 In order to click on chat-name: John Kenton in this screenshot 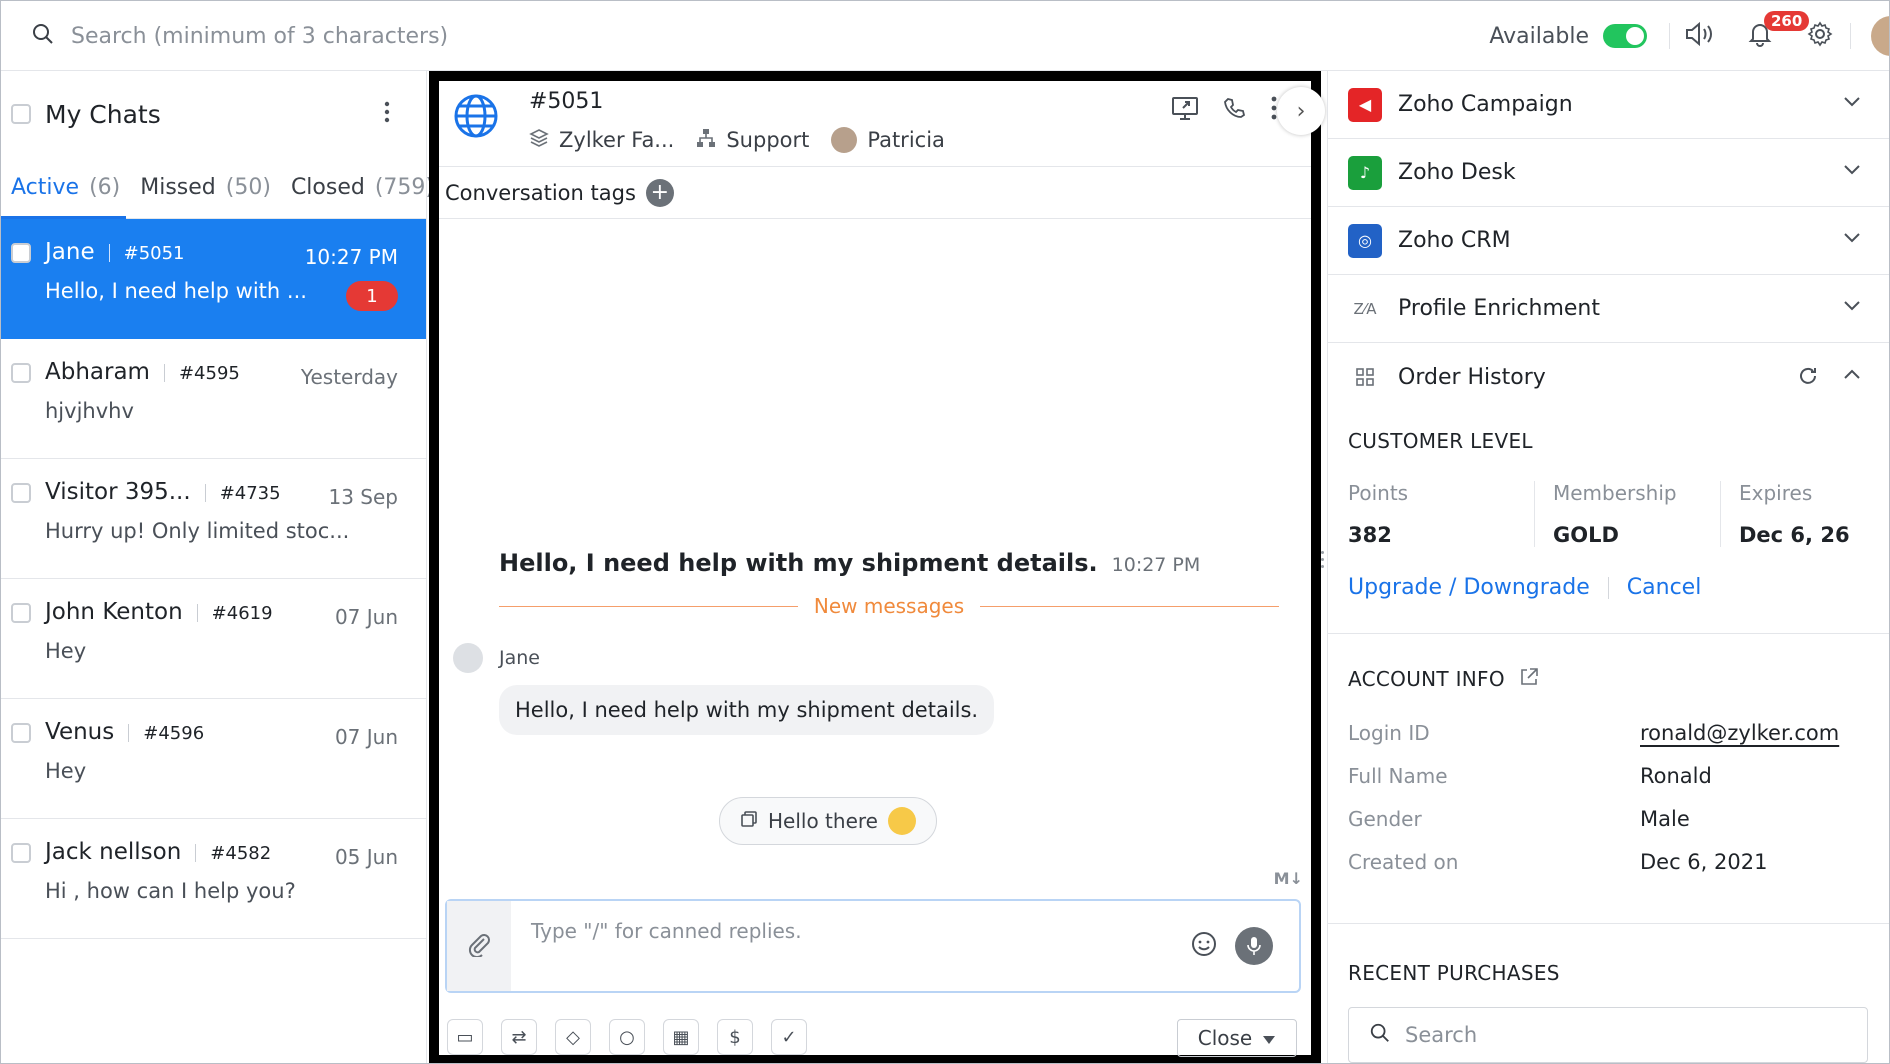, I will do `click(114, 612)`.